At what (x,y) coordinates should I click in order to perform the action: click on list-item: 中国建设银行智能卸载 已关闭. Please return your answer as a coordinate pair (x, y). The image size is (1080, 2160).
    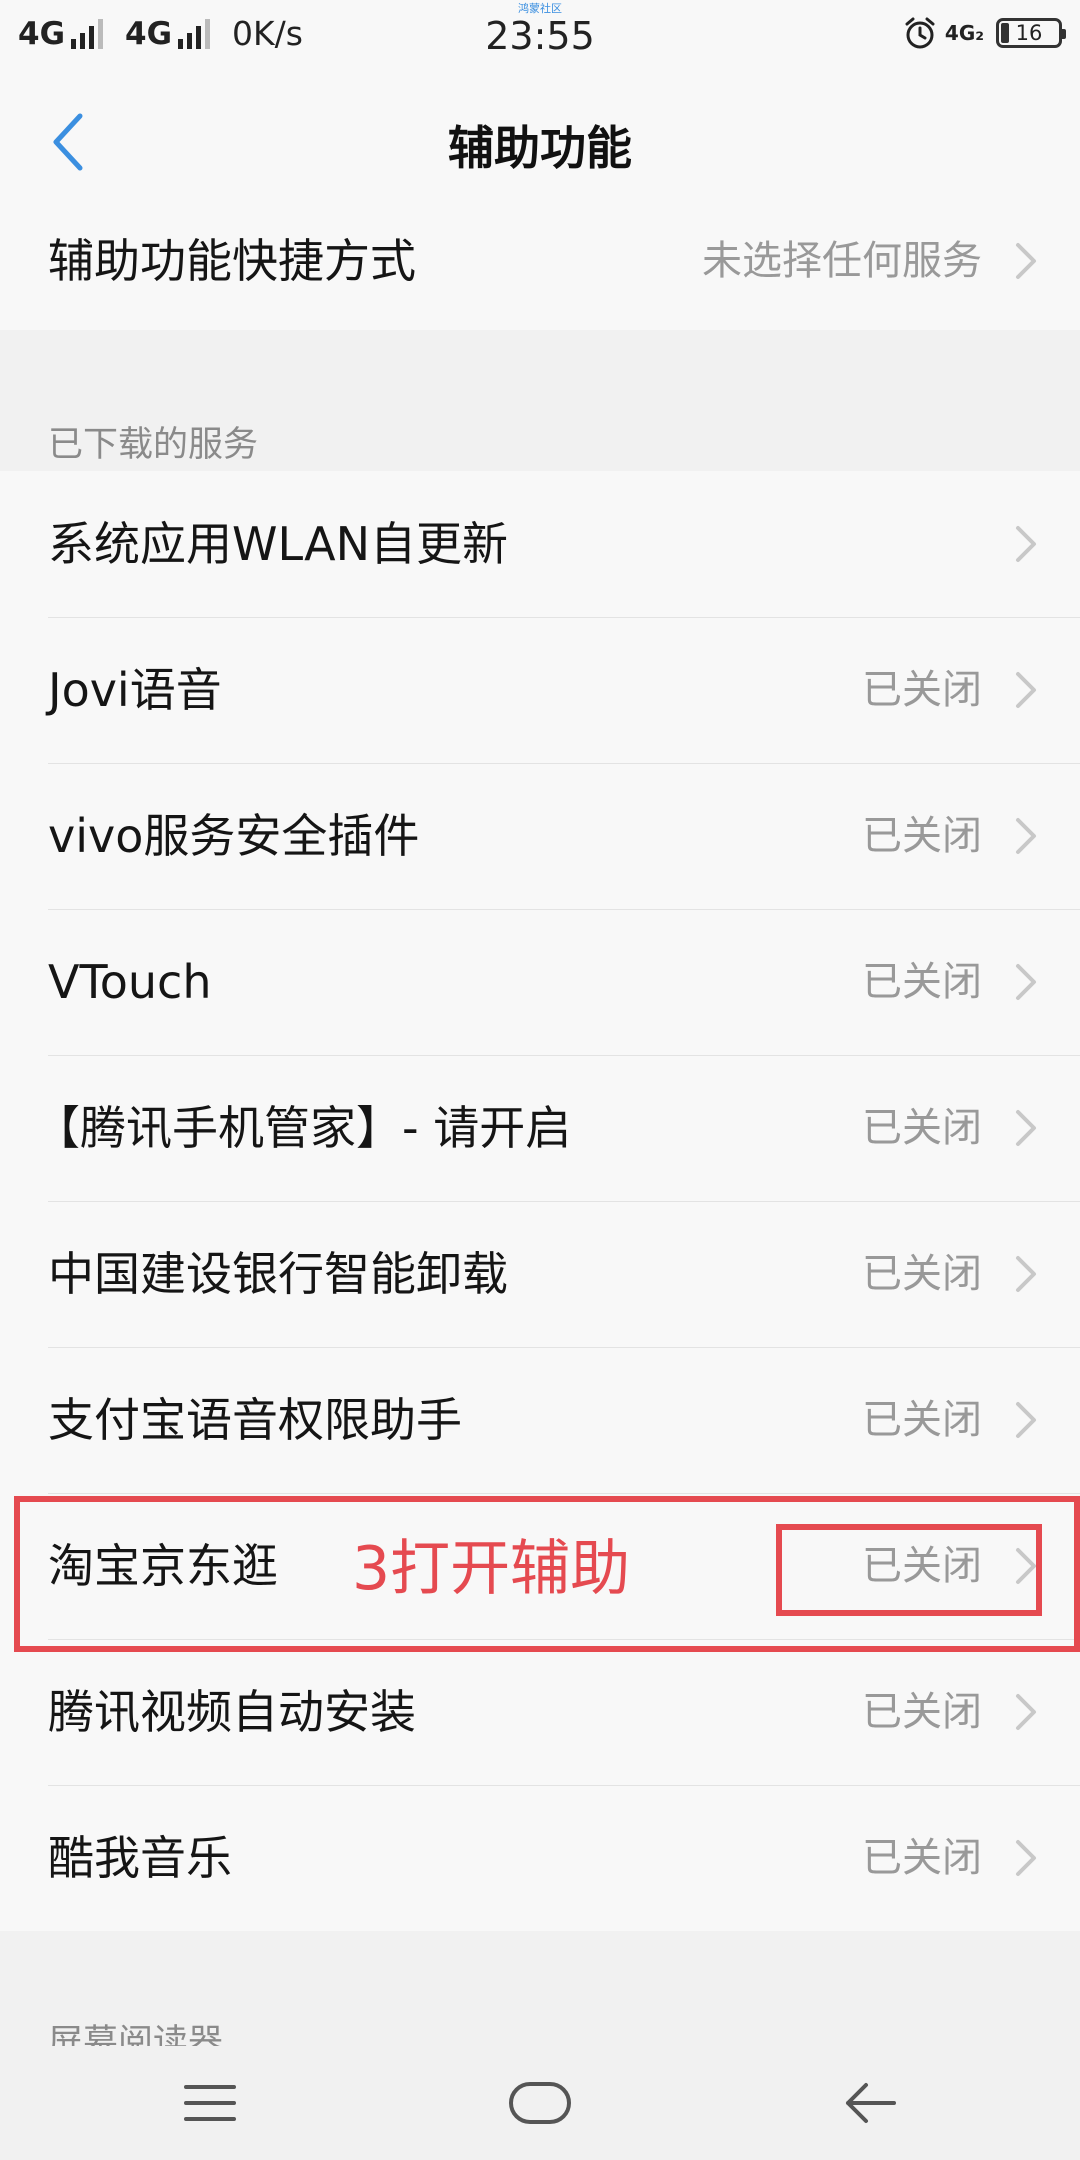
    Looking at the image, I should click on (540, 1274).